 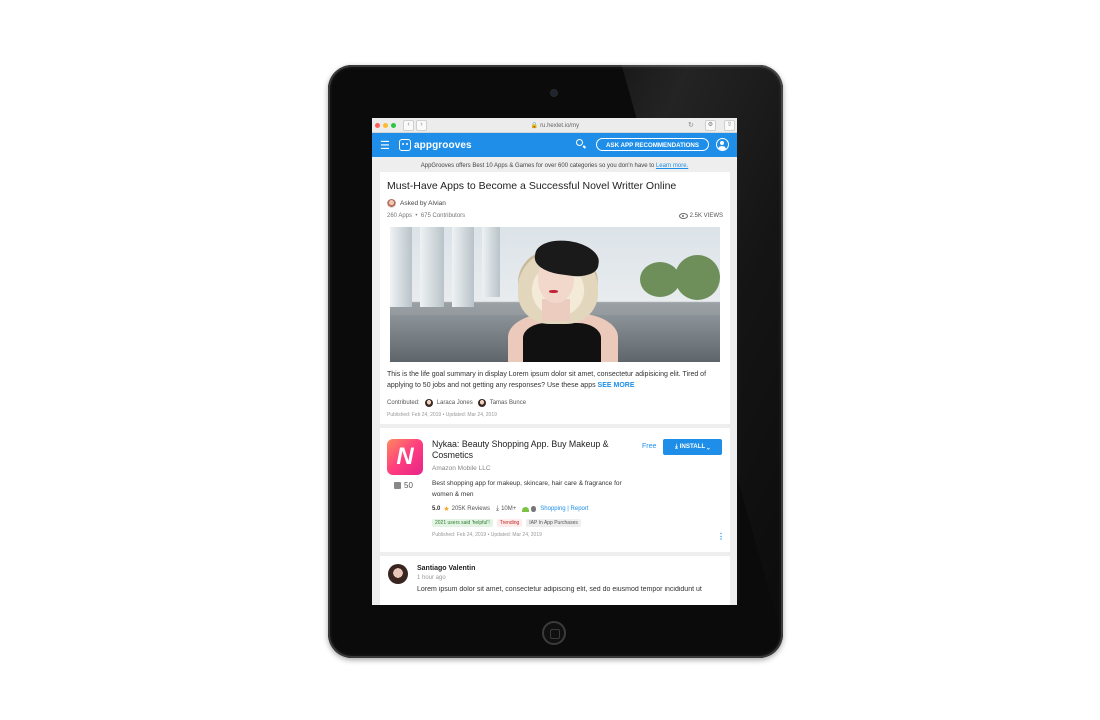 What do you see at coordinates (729, 125) in the screenshot?
I see `share-icon: ⇧` at bounding box center [729, 125].